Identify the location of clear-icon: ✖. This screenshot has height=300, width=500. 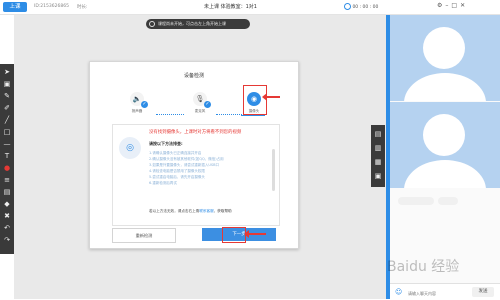
(7, 216).